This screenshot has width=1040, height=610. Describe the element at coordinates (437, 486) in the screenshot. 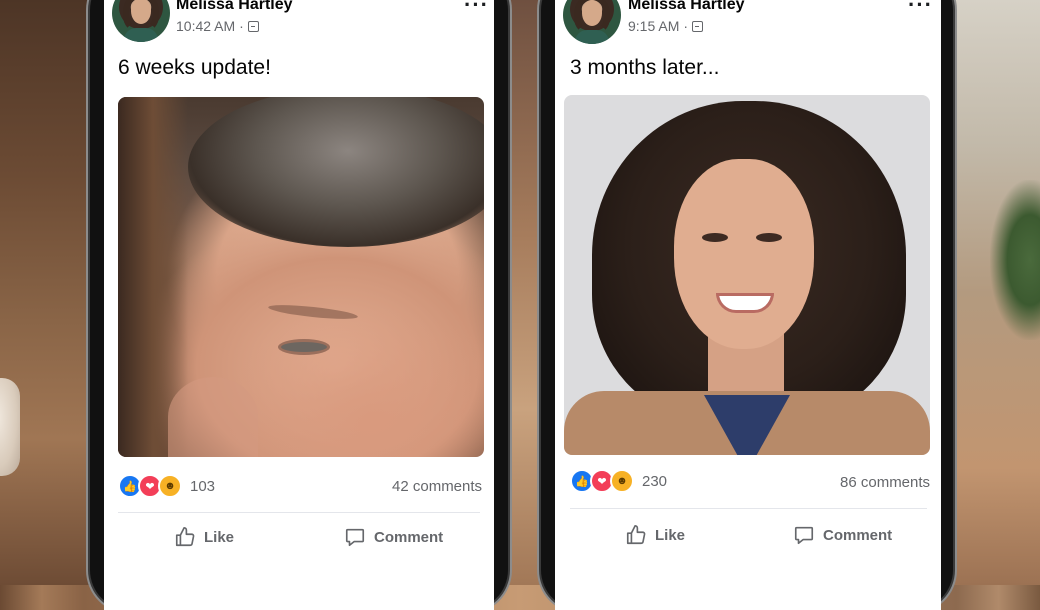

I see `comments-count: 42 comments` at that location.